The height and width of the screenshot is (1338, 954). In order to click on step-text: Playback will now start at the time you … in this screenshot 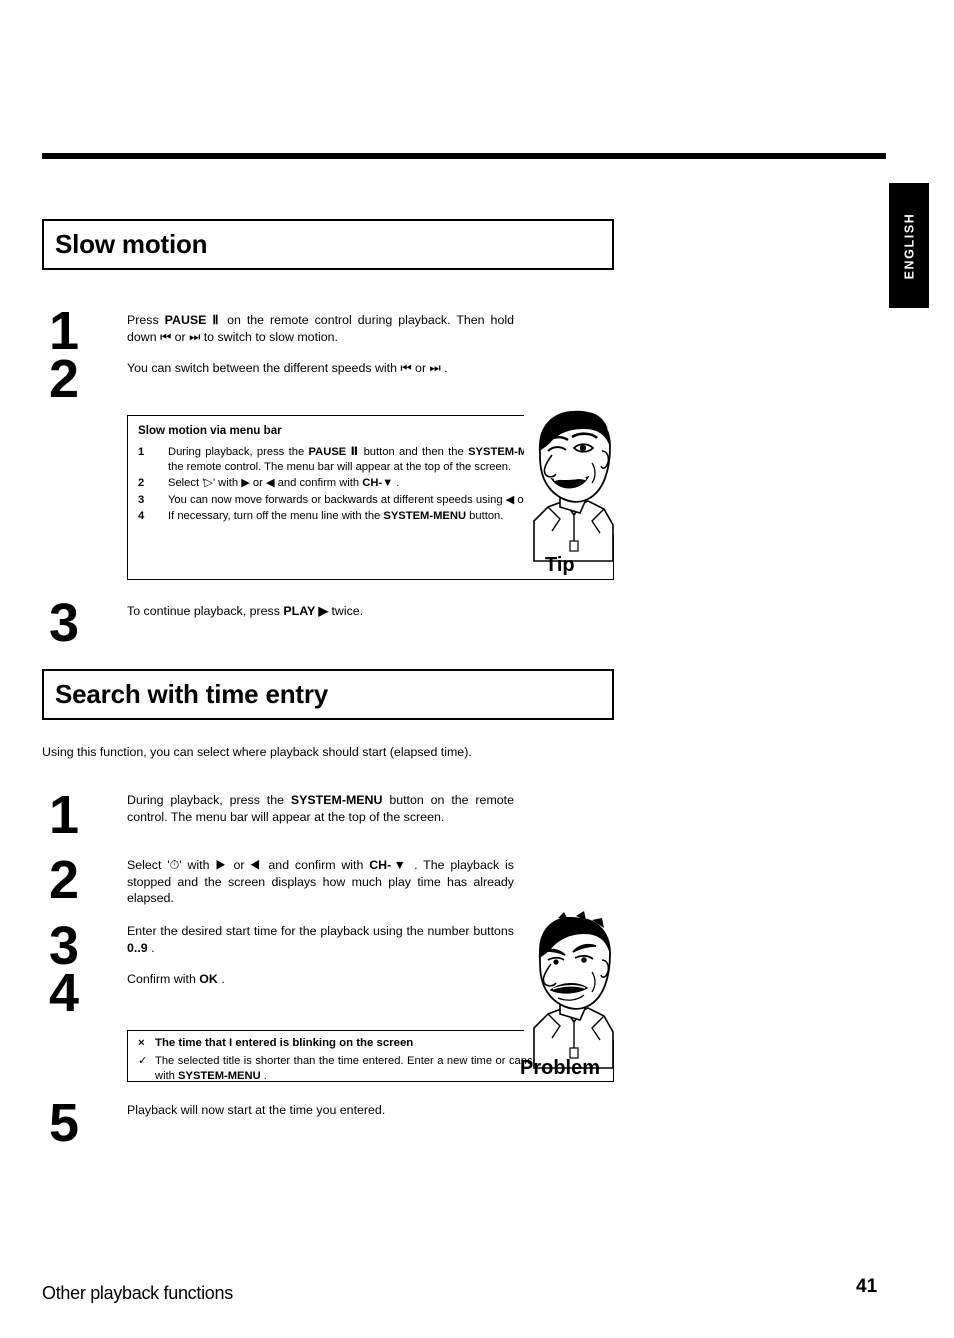, I will do `click(256, 1110)`.